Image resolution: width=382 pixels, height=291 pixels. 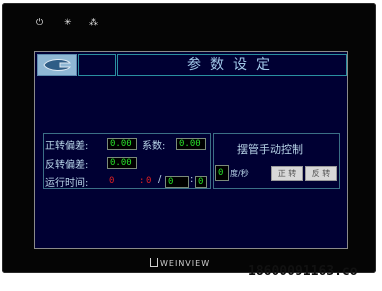 I want to click on brightness-icon: ✳, so click(x=68, y=23).